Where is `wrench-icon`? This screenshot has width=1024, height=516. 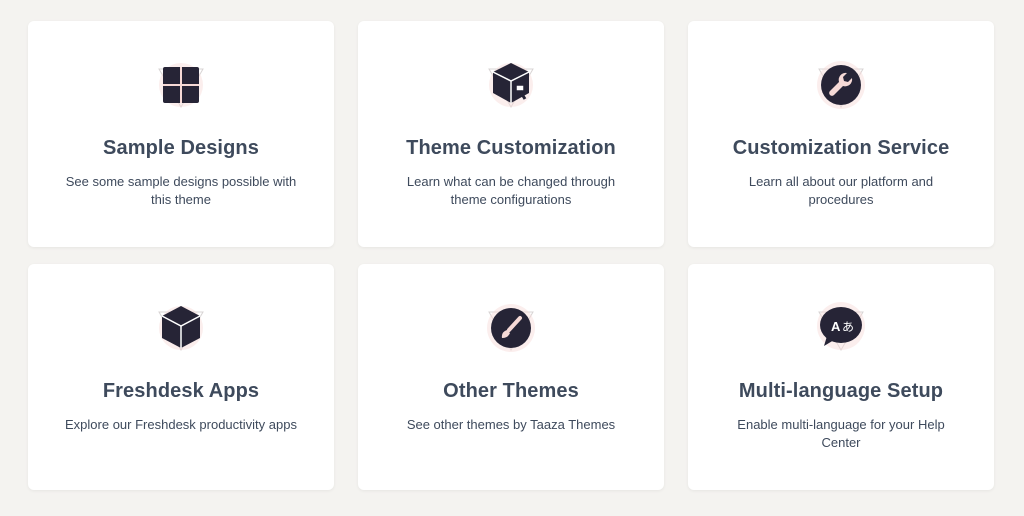 wrench-icon is located at coordinates (841, 85).